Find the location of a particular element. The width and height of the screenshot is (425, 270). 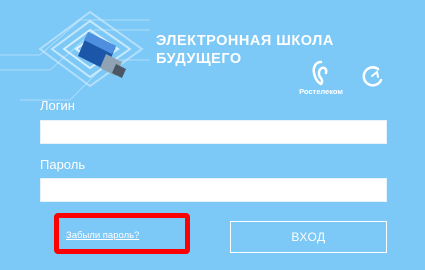

rostelecom-logo-icon is located at coordinates (320, 73).